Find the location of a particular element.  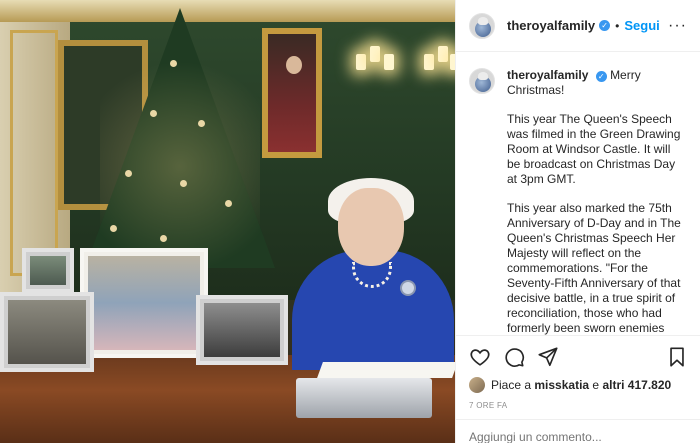

caption-username: theroyalfamily is located at coordinates (547, 75).